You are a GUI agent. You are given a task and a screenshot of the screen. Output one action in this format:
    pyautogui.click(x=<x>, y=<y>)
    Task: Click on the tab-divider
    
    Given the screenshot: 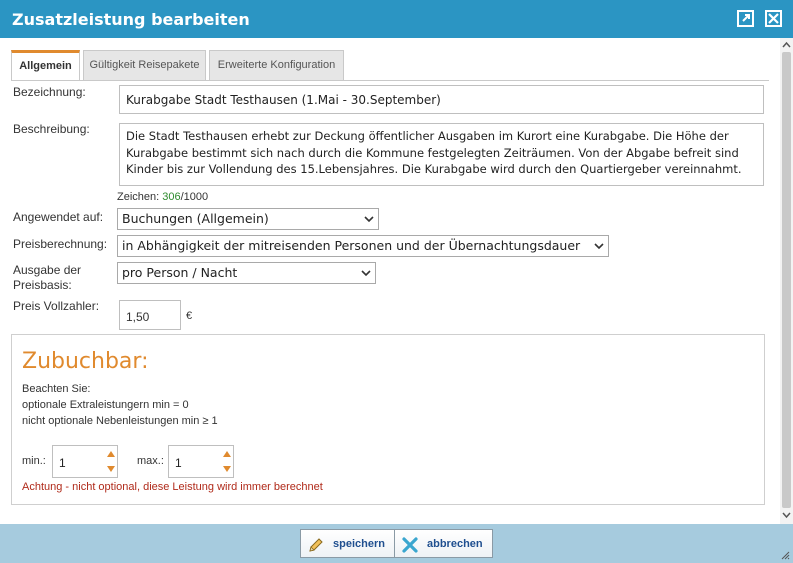 What is the action you would take?
    pyautogui.click(x=390, y=80)
    